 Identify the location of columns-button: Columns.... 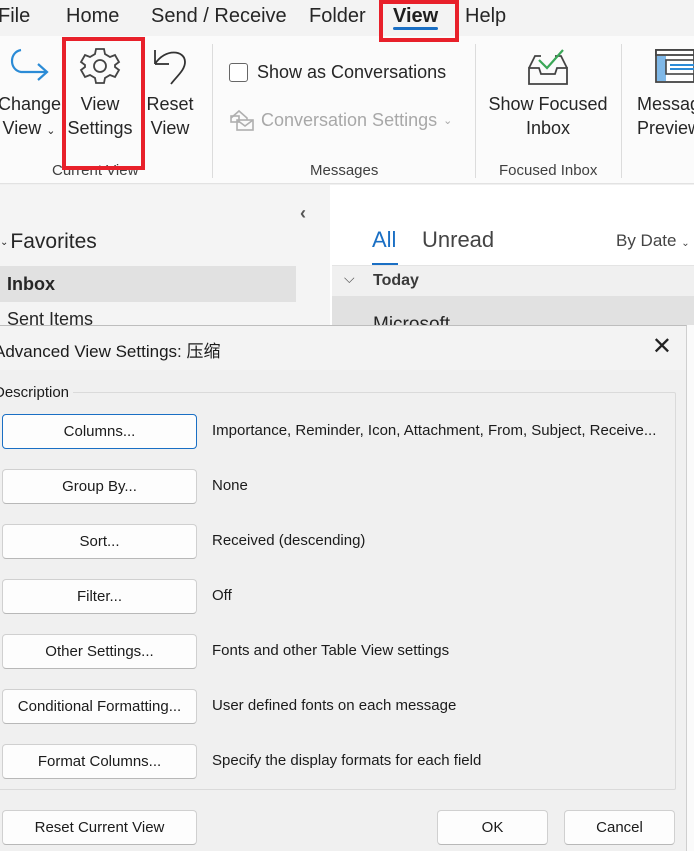
(99, 431).